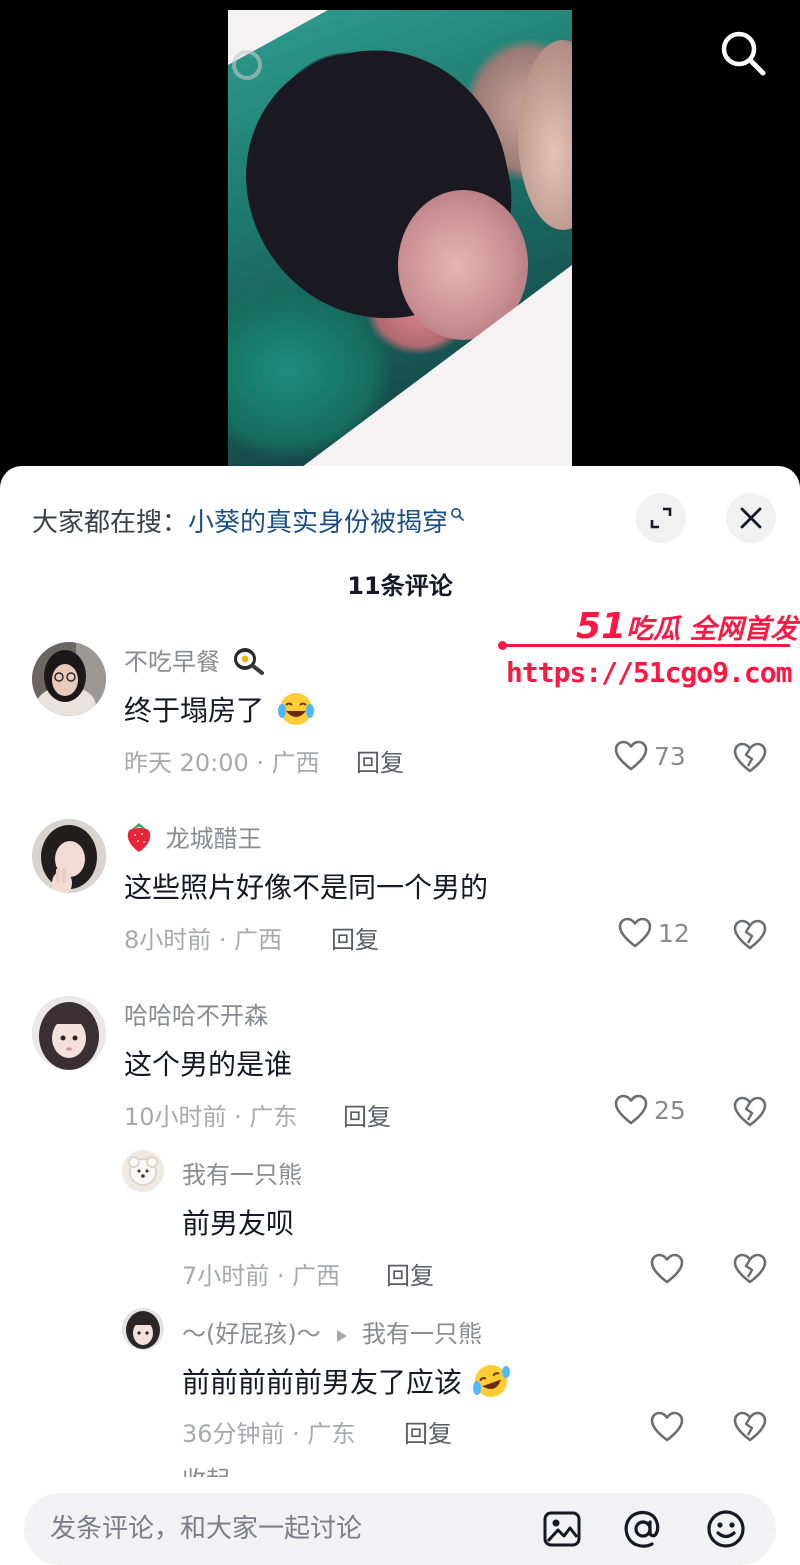 This screenshot has width=800, height=1565. Describe the element at coordinates (670, 756) in the screenshot. I see `like-count: 73` at that location.